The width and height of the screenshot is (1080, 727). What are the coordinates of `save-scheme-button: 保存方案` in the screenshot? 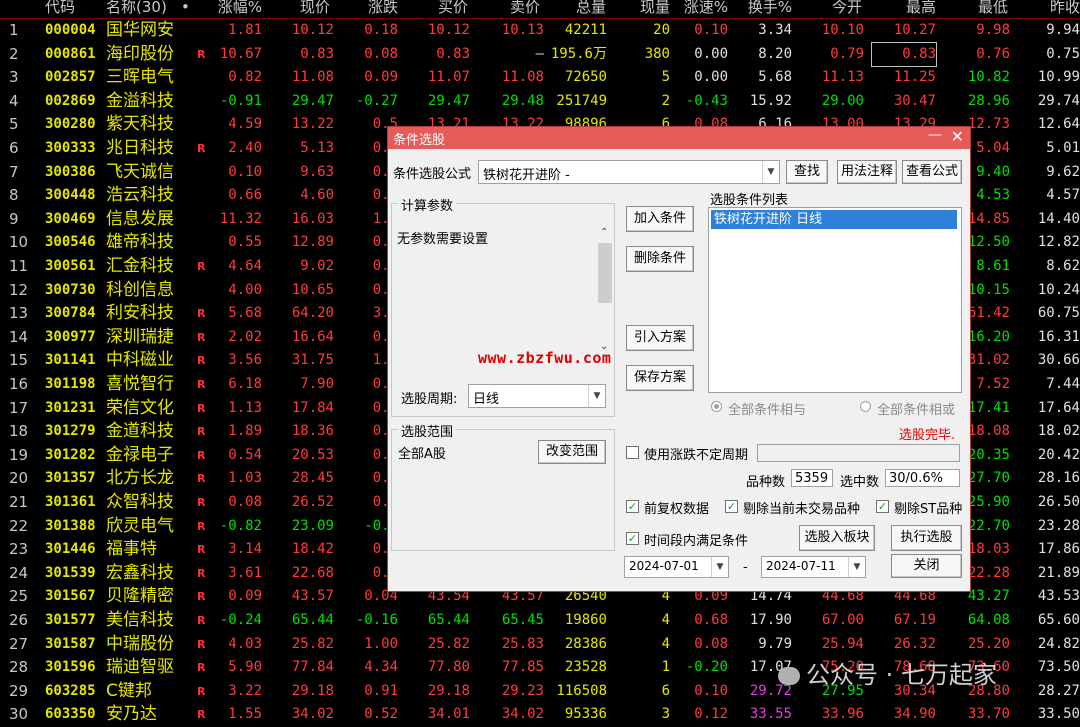 It's located at (660, 378).